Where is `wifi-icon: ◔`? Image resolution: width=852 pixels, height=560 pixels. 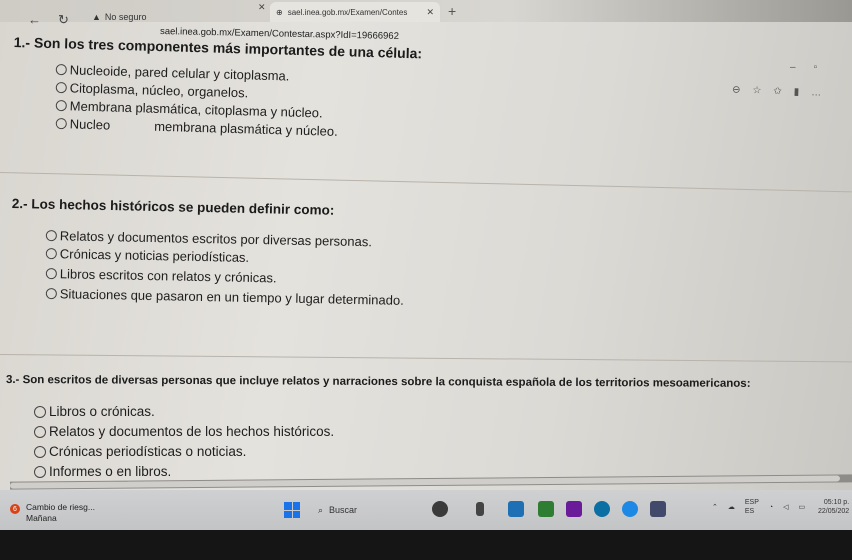
wifi-icon: ◔ is located at coordinates (771, 507).